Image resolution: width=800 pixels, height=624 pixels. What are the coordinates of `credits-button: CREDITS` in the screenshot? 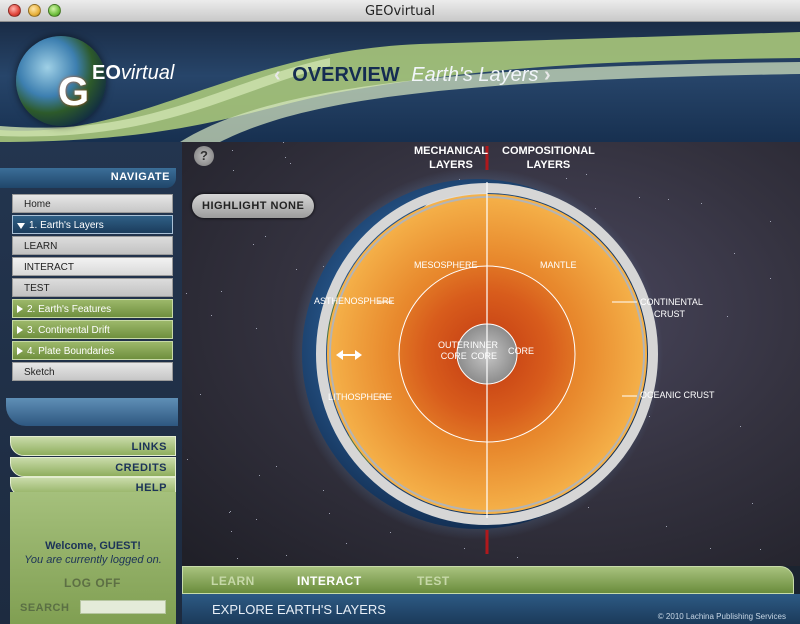 It's located at (93, 467).